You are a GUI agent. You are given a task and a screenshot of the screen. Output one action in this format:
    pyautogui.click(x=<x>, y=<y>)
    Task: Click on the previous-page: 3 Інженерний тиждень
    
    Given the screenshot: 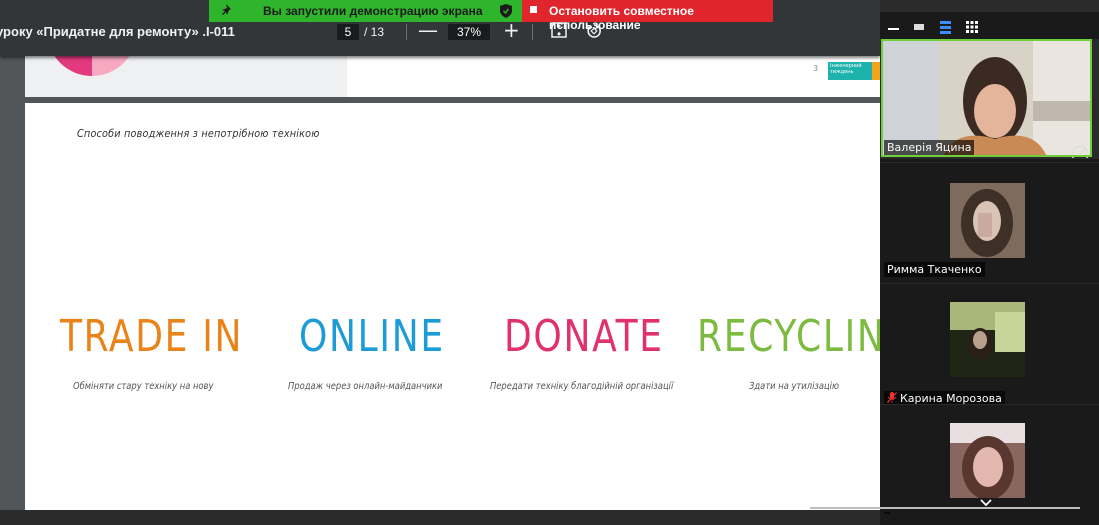 What is the action you would take?
    pyautogui.click(x=452, y=76)
    